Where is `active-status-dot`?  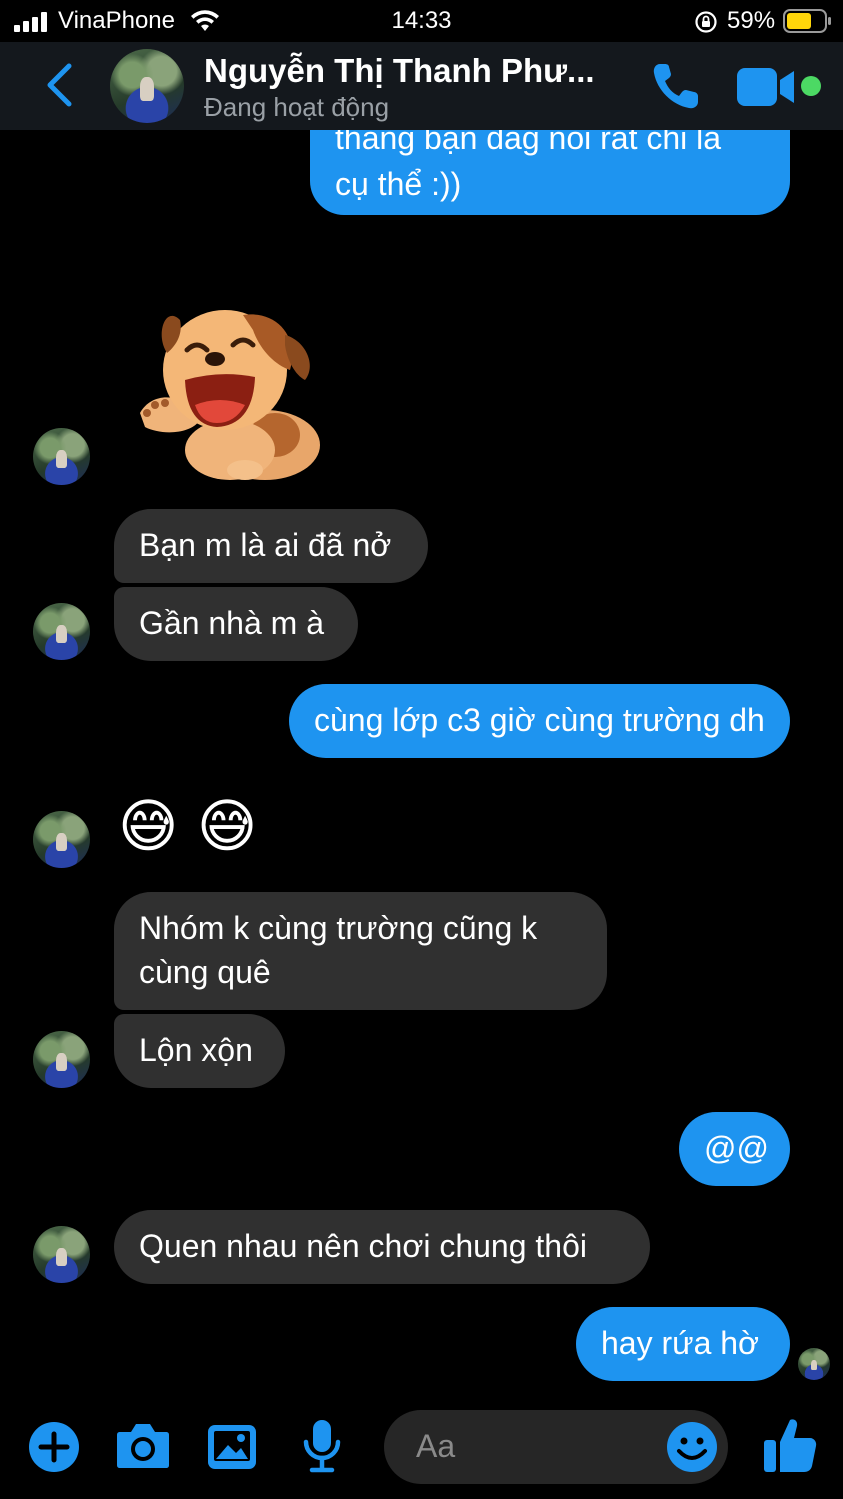 active-status-dot is located at coordinates (811, 86).